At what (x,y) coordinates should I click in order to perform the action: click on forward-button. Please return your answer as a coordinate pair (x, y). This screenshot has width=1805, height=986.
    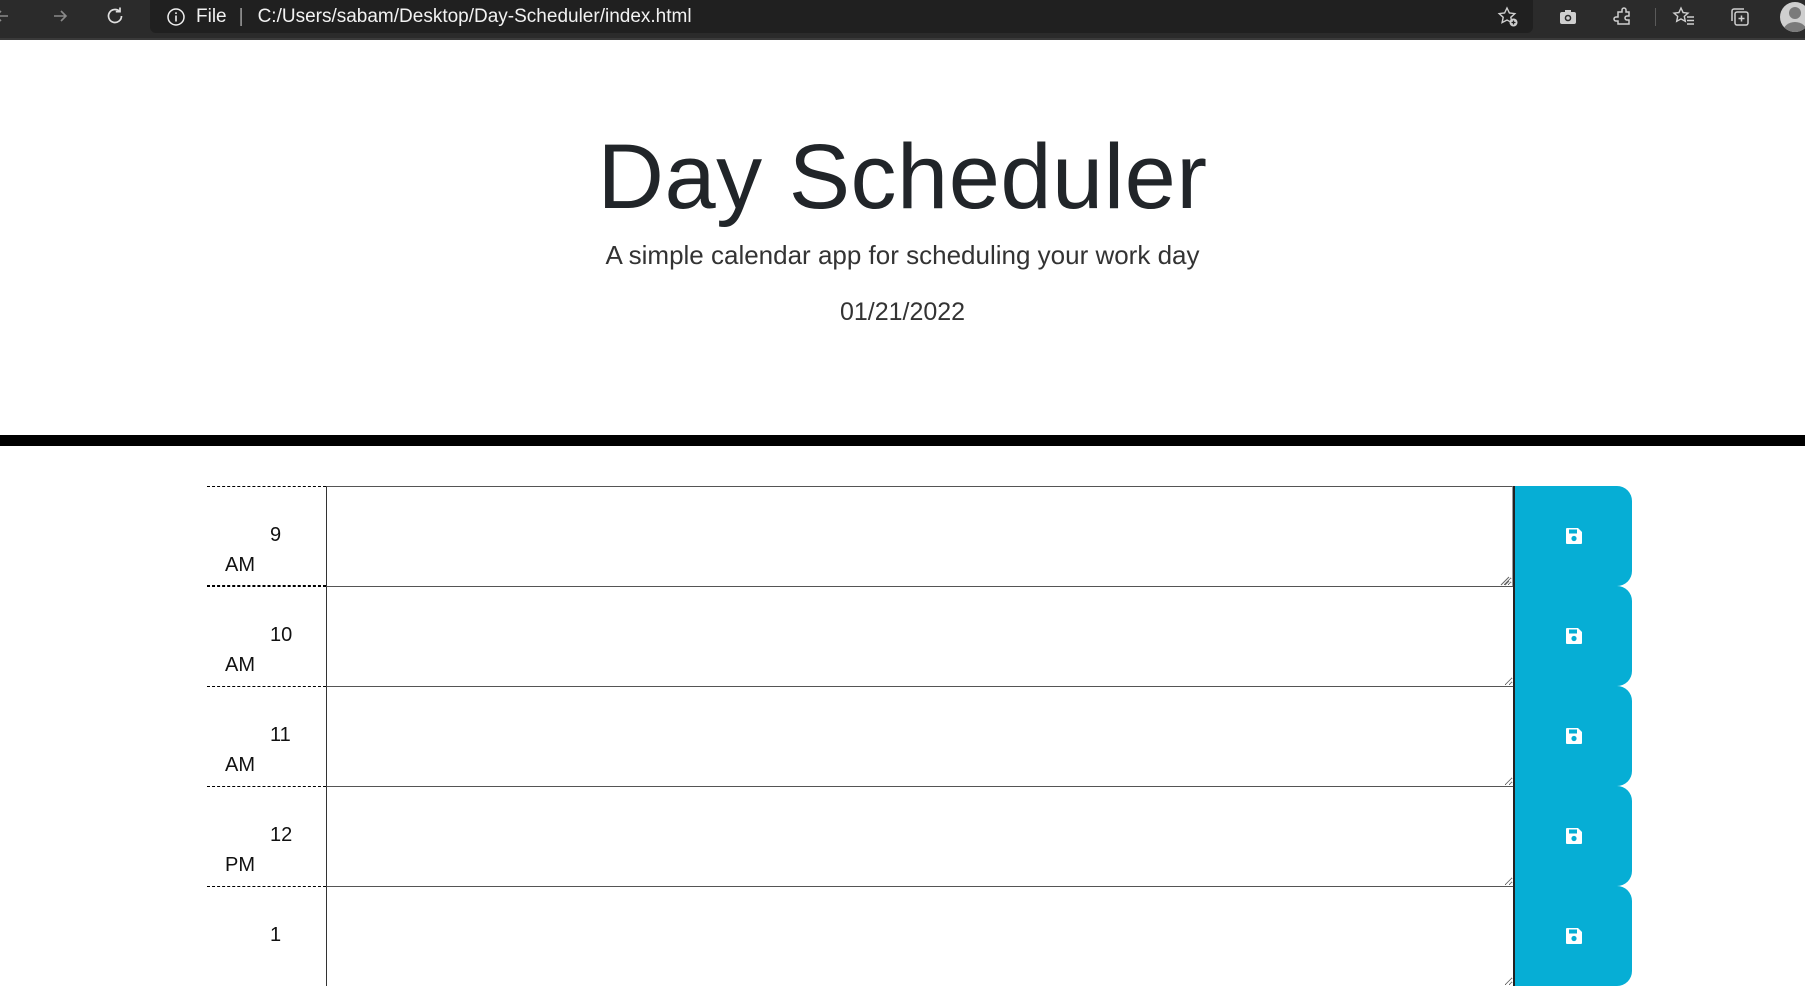
    Looking at the image, I should click on (60, 16).